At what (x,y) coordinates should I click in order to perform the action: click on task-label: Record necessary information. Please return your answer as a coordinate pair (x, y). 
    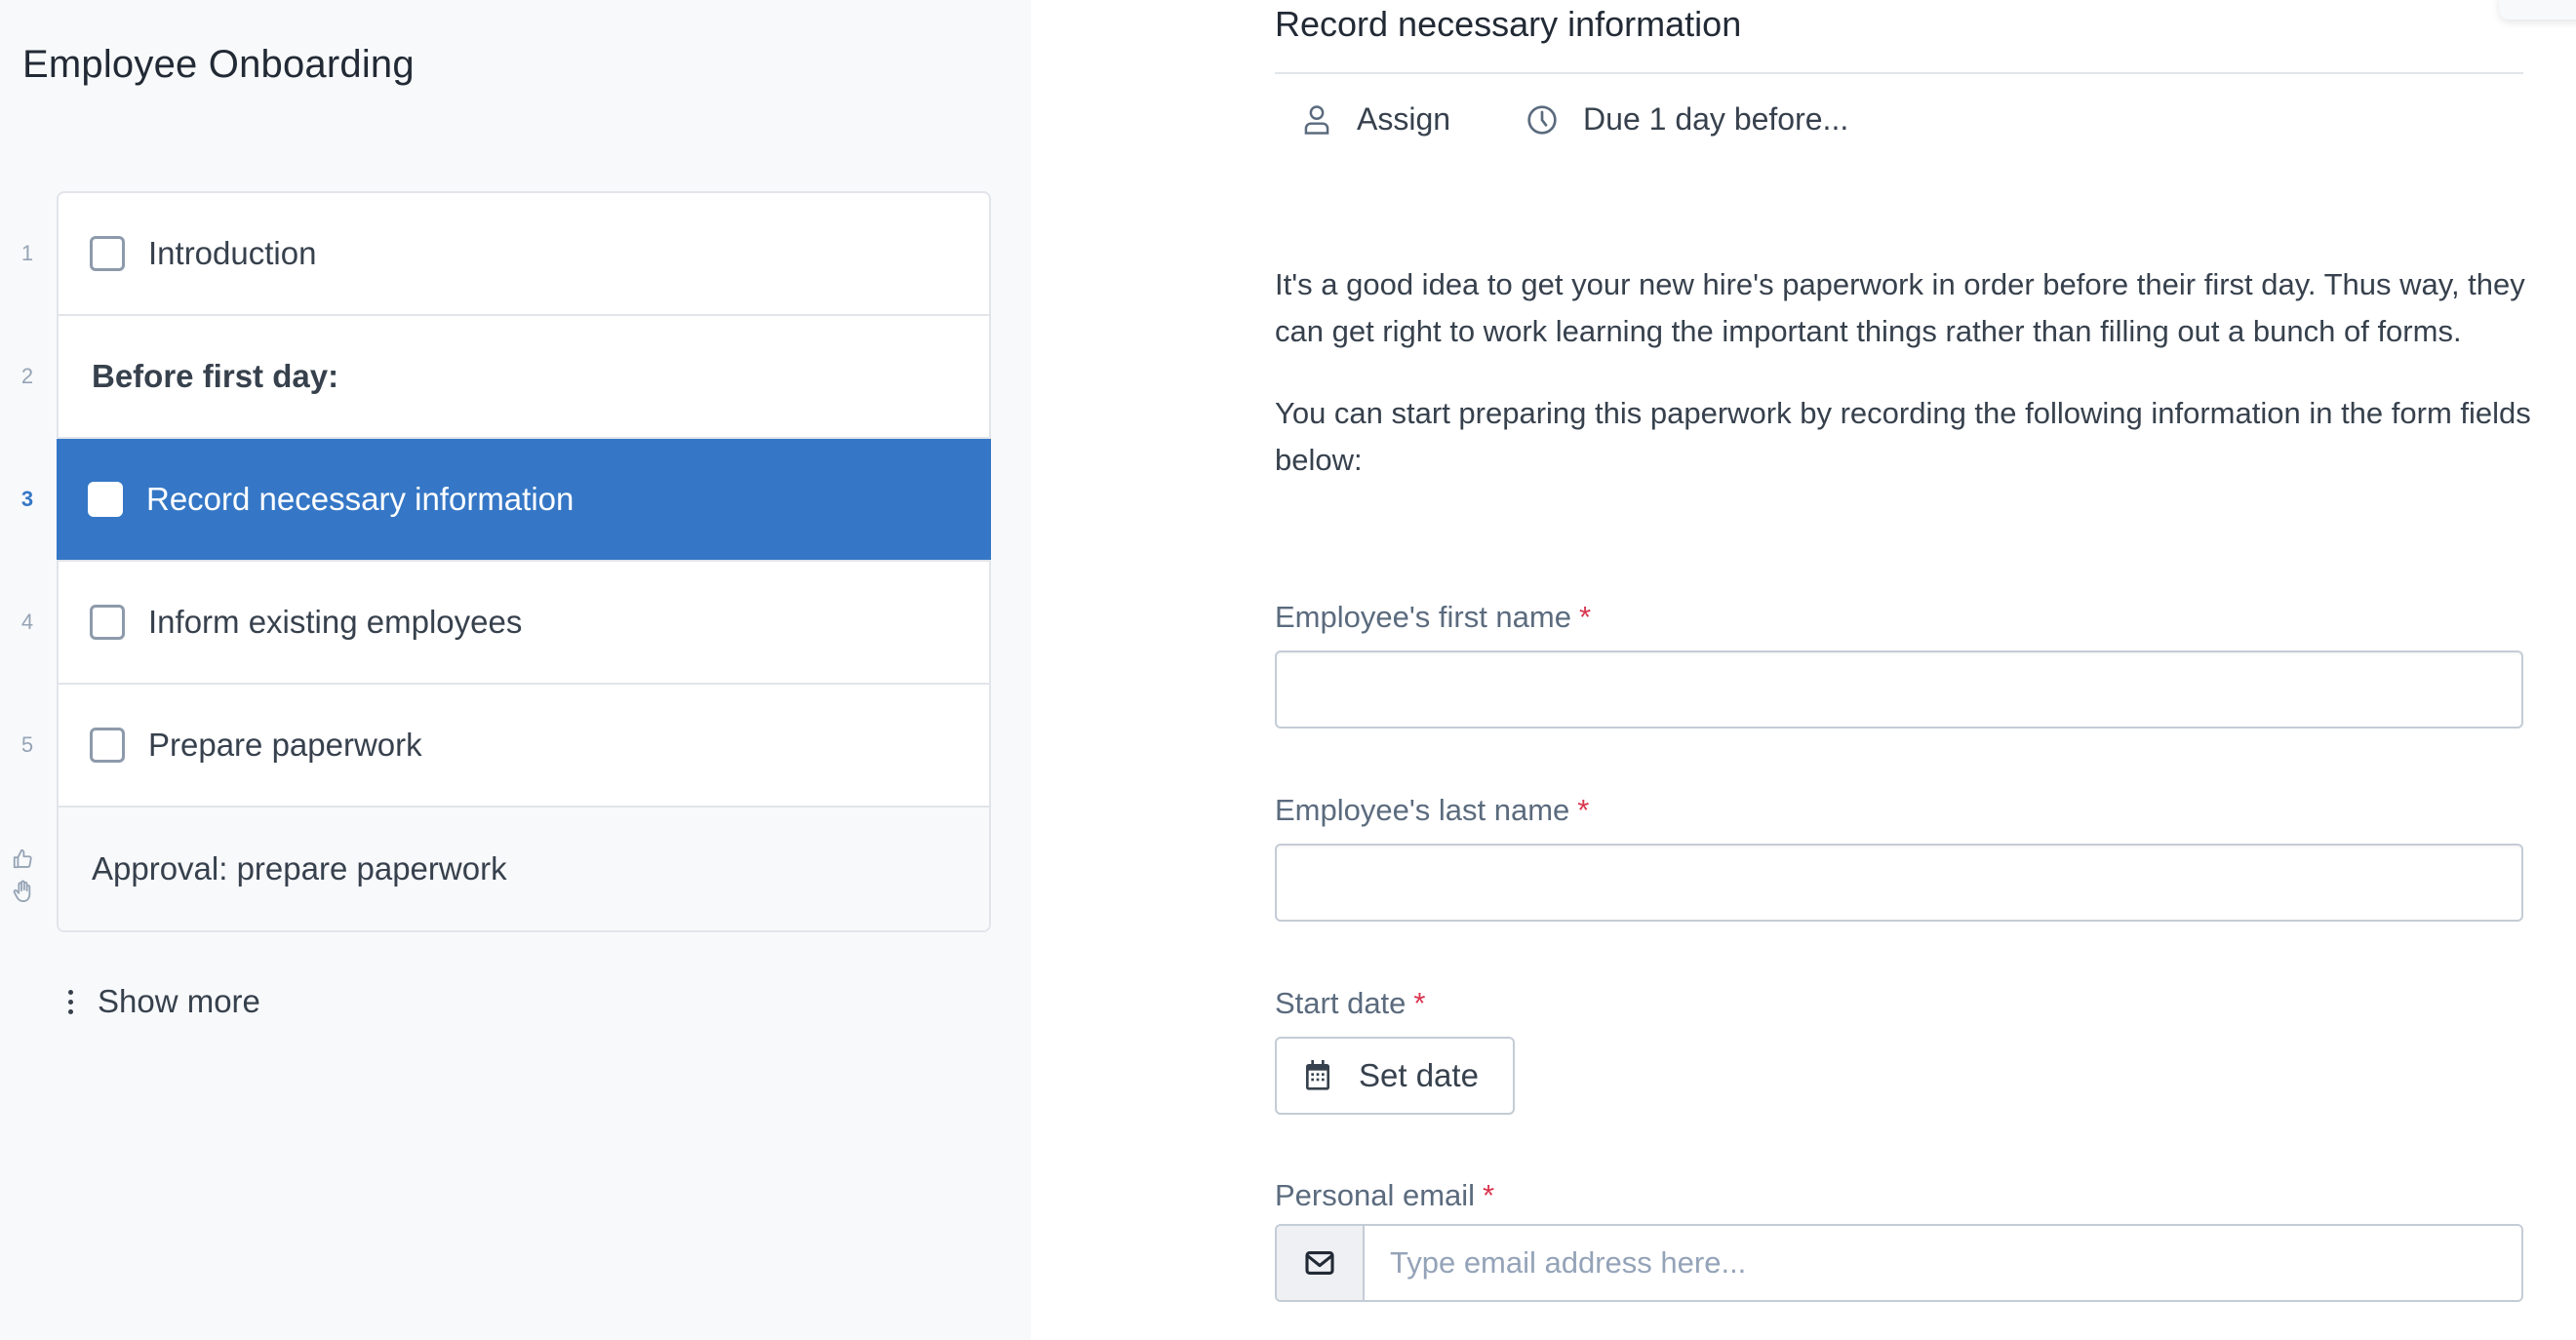
    Looking at the image, I should click on (360, 499).